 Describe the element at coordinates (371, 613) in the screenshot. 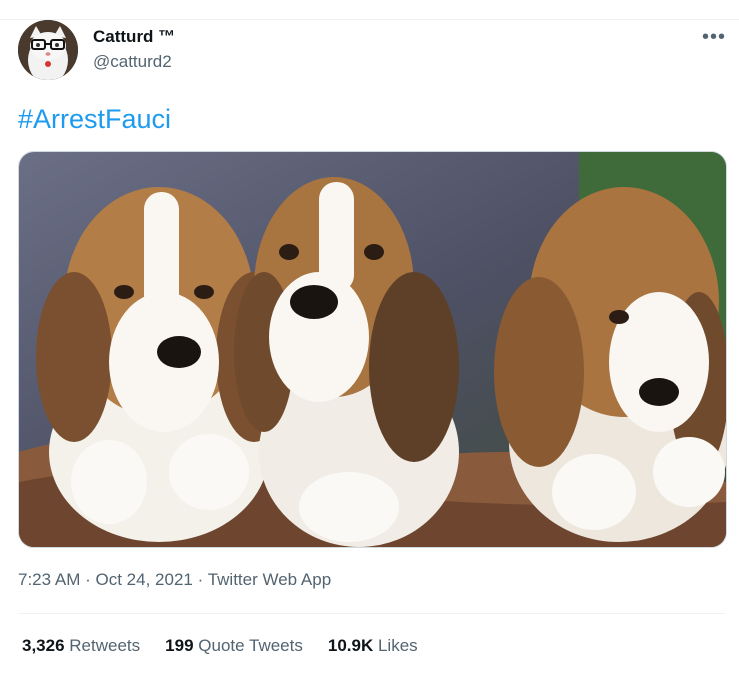

I see `stats-divider` at that location.